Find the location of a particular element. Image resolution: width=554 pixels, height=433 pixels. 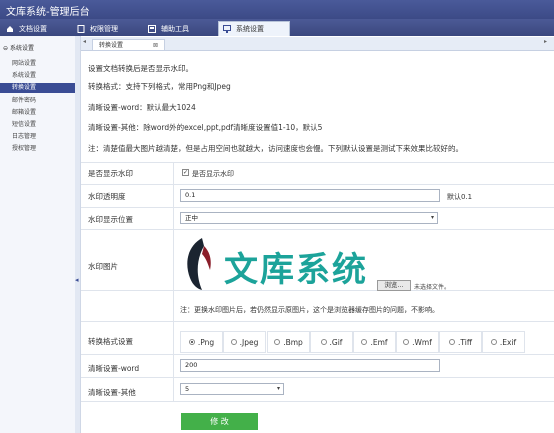

logo-text: 文库系统 is located at coordinates (296, 270).